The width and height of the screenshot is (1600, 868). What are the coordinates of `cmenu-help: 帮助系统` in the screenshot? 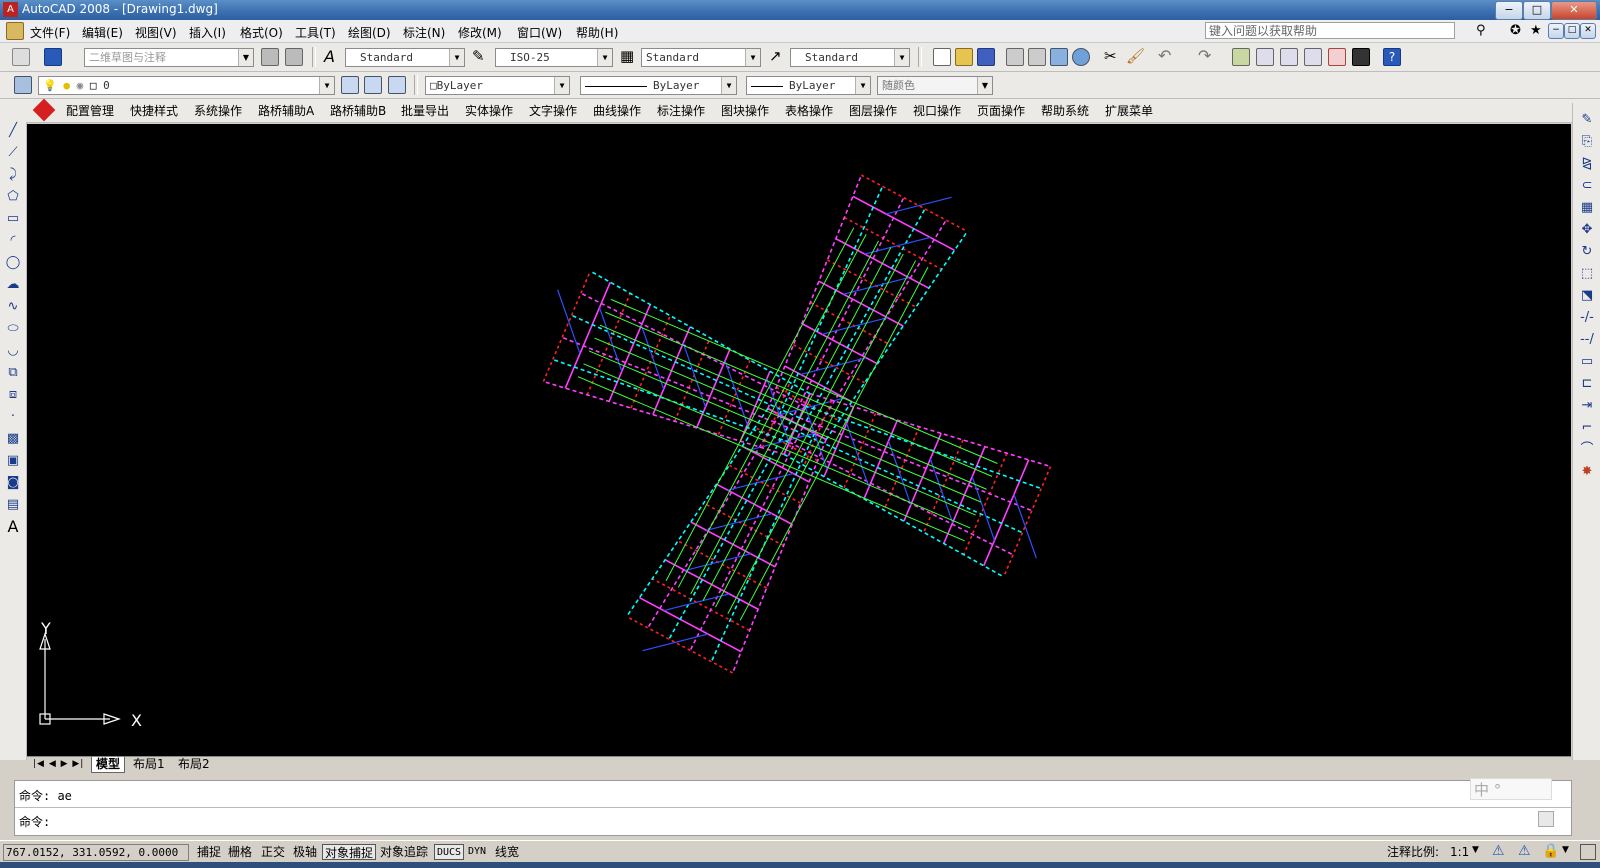 It's located at (1065, 110).